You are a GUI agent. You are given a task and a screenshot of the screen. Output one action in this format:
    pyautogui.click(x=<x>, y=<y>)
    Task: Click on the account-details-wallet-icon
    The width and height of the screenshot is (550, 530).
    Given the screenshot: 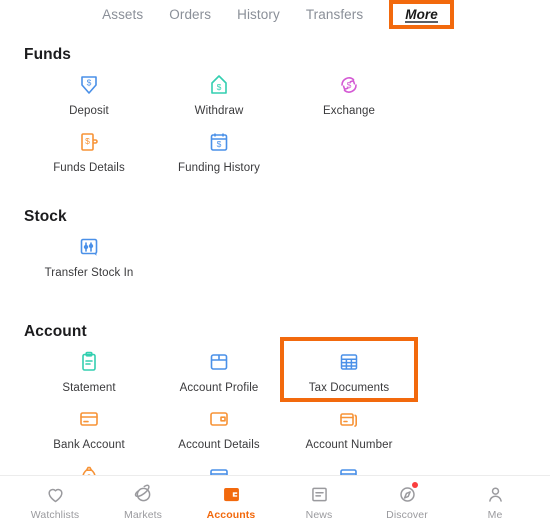 What is the action you would take?
    pyautogui.click(x=219, y=419)
    